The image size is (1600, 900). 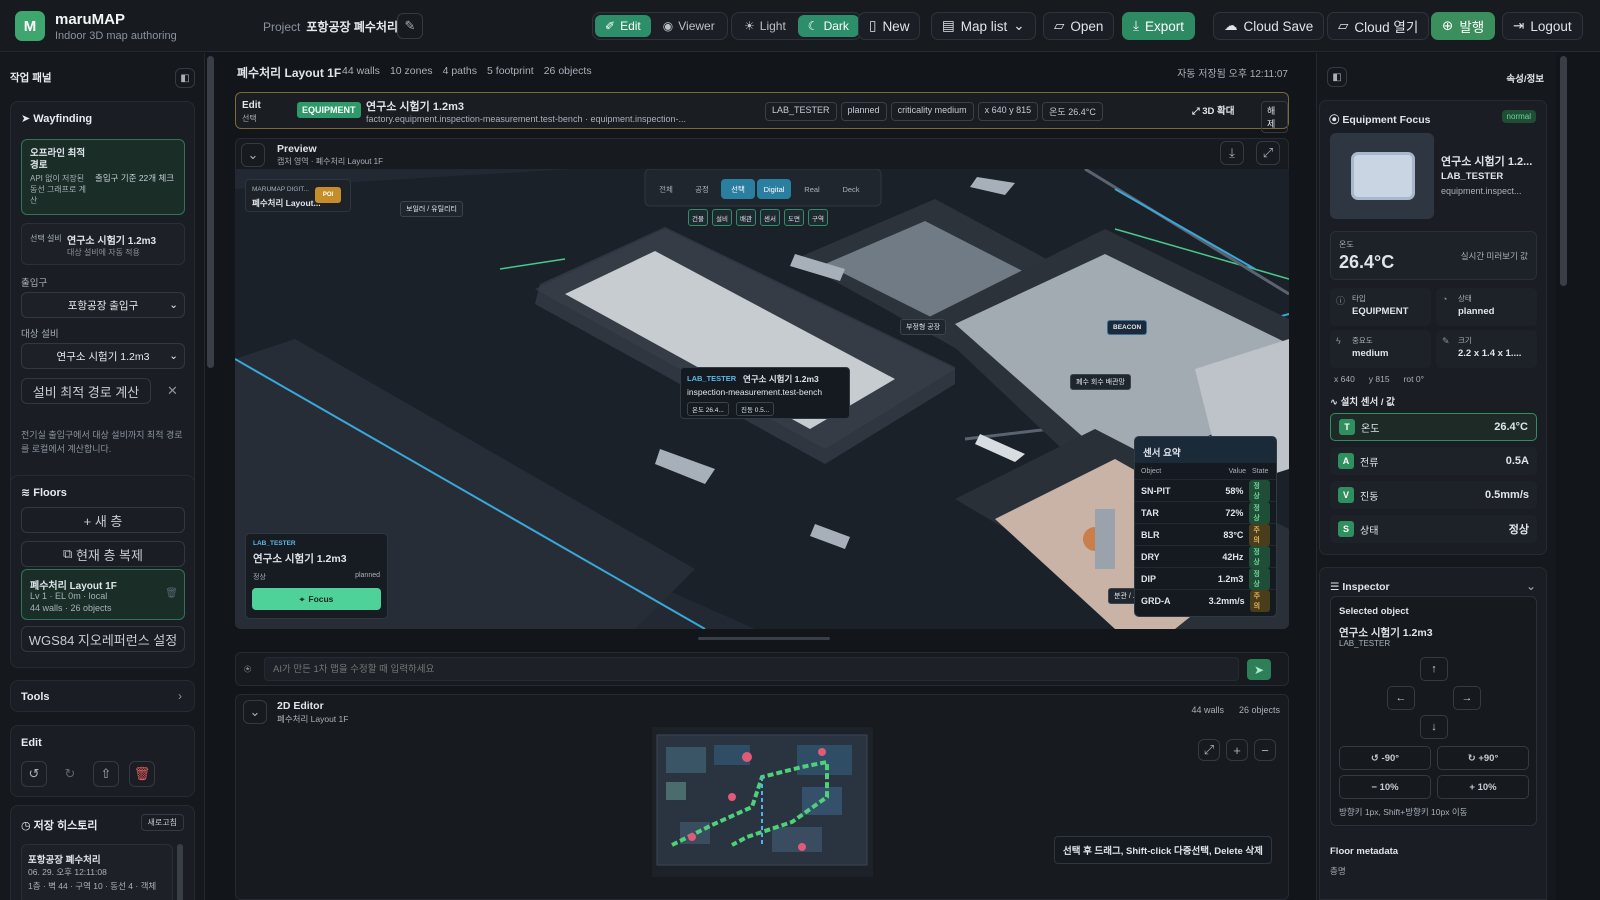 I want to click on scale-down-button: − 10%, so click(x=1385, y=787).